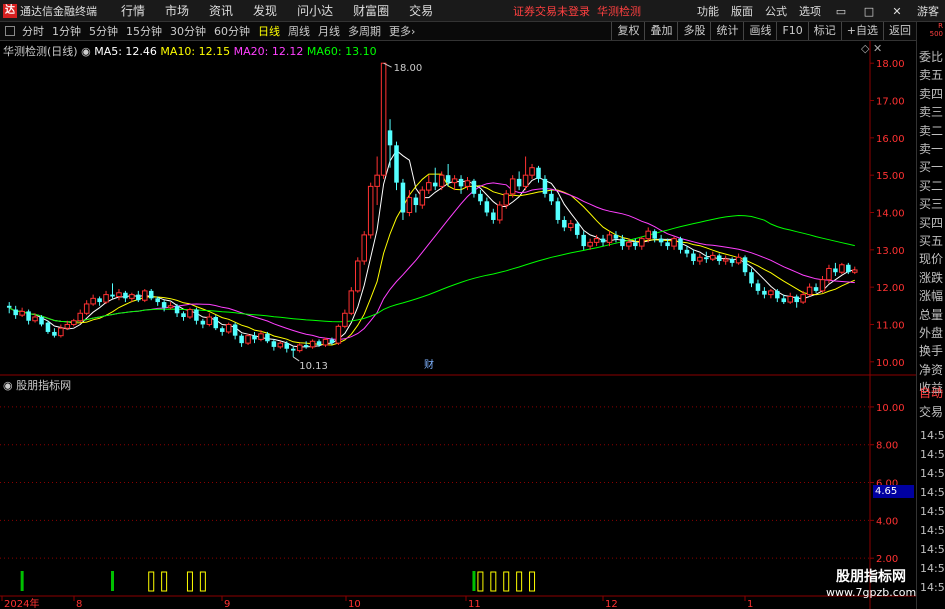 The image size is (945, 609). Describe the element at coordinates (402, 31) in the screenshot. I see `period-more: 更多›` at that location.